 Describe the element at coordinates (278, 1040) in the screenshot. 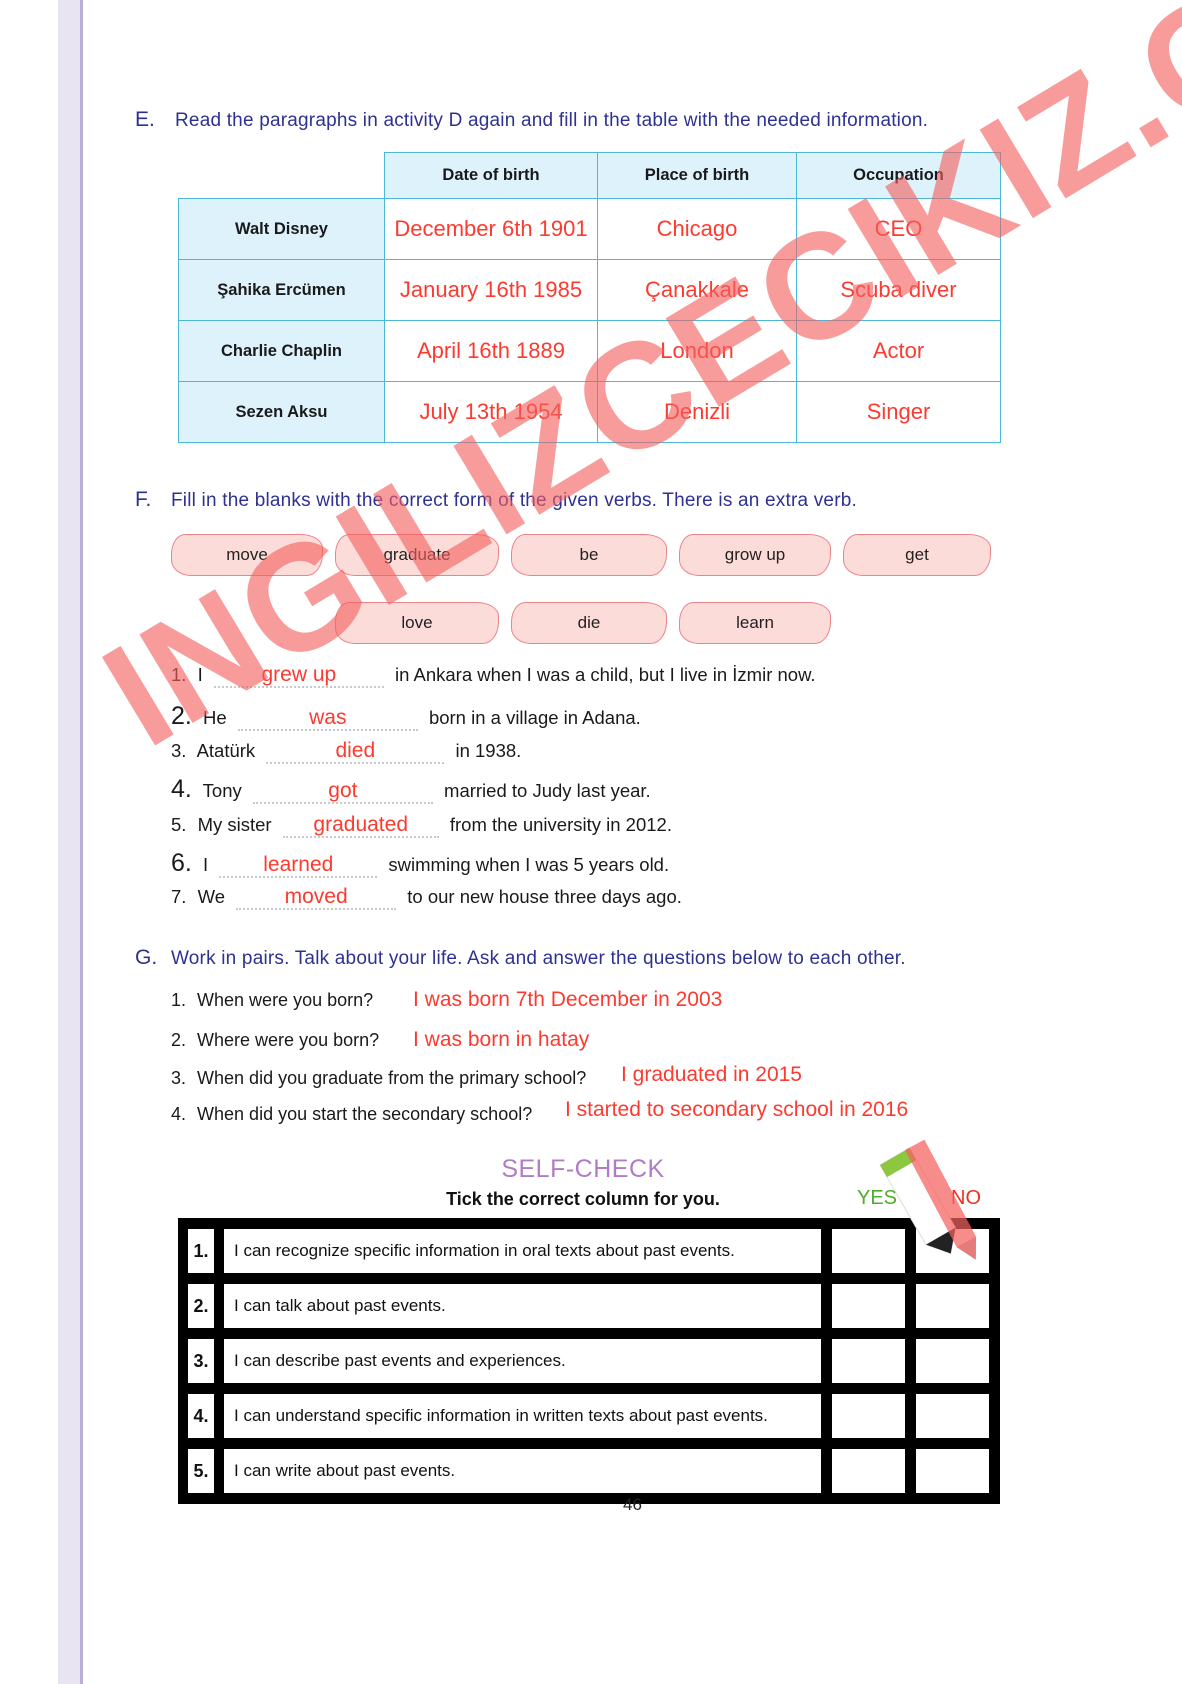

I see `speaking-question-2: 2. Where were you born?` at that location.